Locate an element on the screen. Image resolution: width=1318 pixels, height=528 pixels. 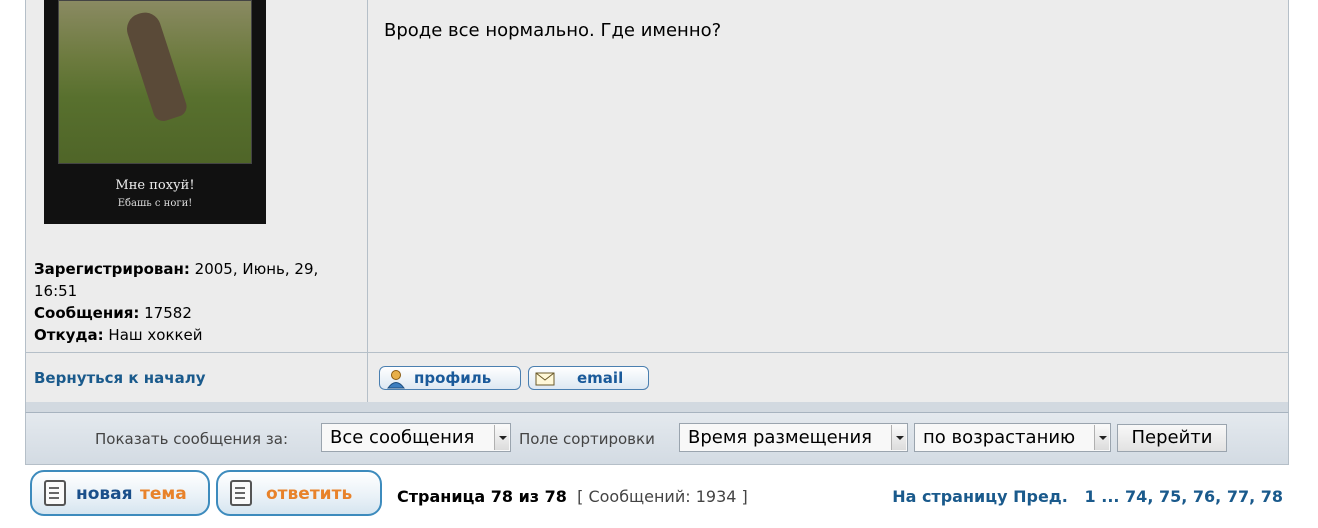
separator-bar is located at coordinates (657, 407).